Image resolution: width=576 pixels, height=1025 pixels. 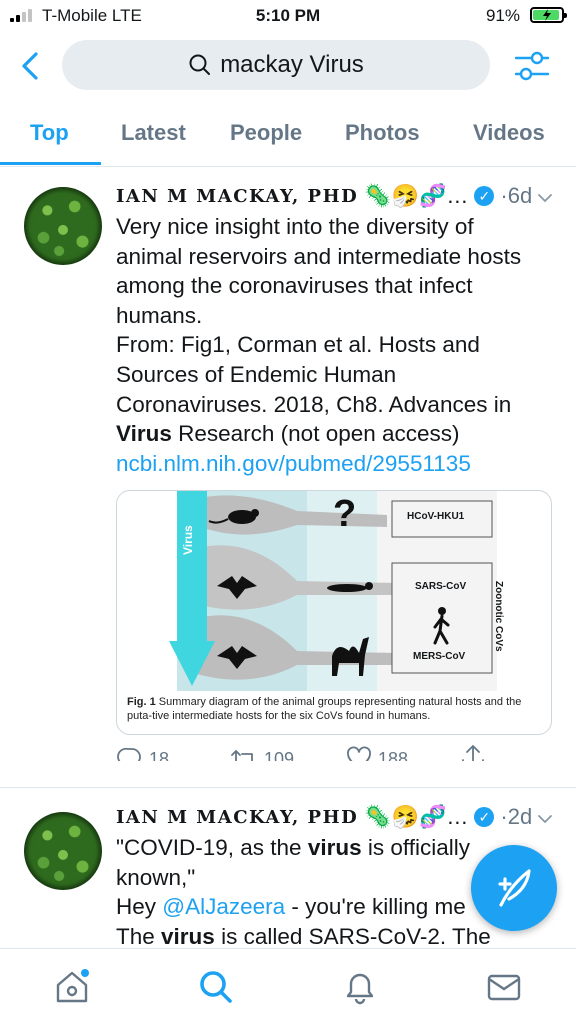 I want to click on nav-messages, so click(x=504, y=987).